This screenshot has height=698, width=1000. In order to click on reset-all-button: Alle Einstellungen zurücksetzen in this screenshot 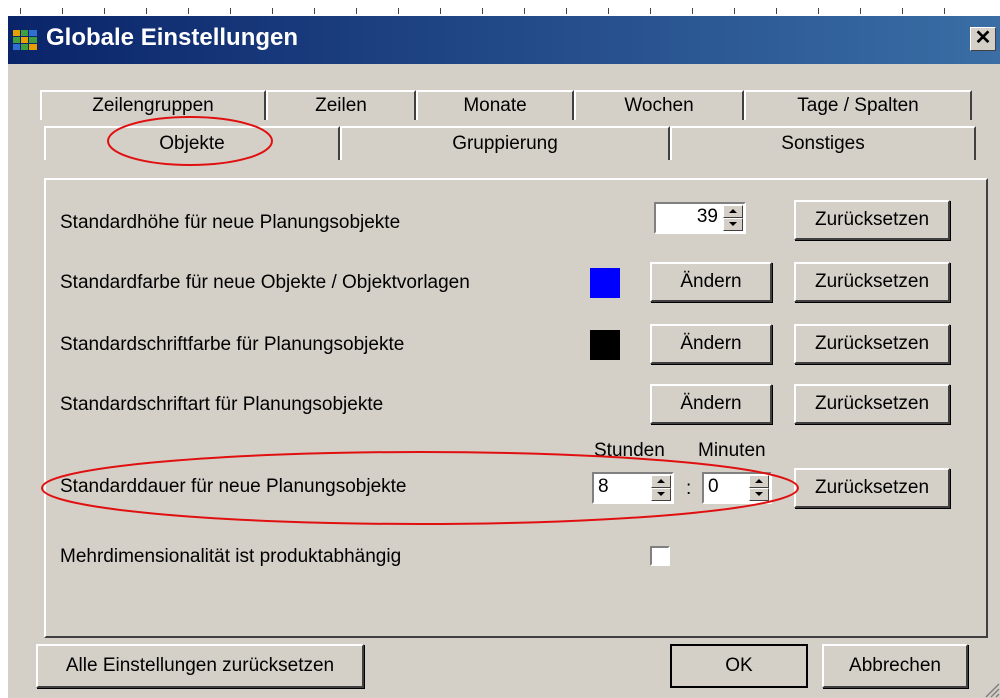, I will do `click(200, 666)`.